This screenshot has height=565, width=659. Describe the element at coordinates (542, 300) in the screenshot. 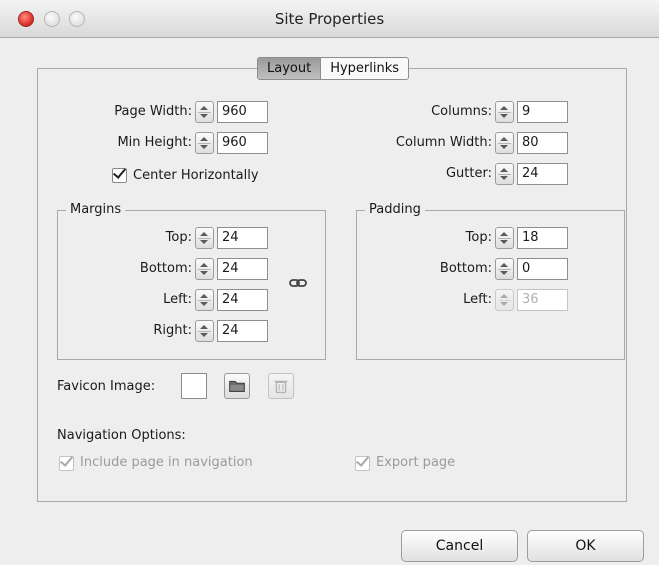

I see `padding-left-field: 36` at that location.